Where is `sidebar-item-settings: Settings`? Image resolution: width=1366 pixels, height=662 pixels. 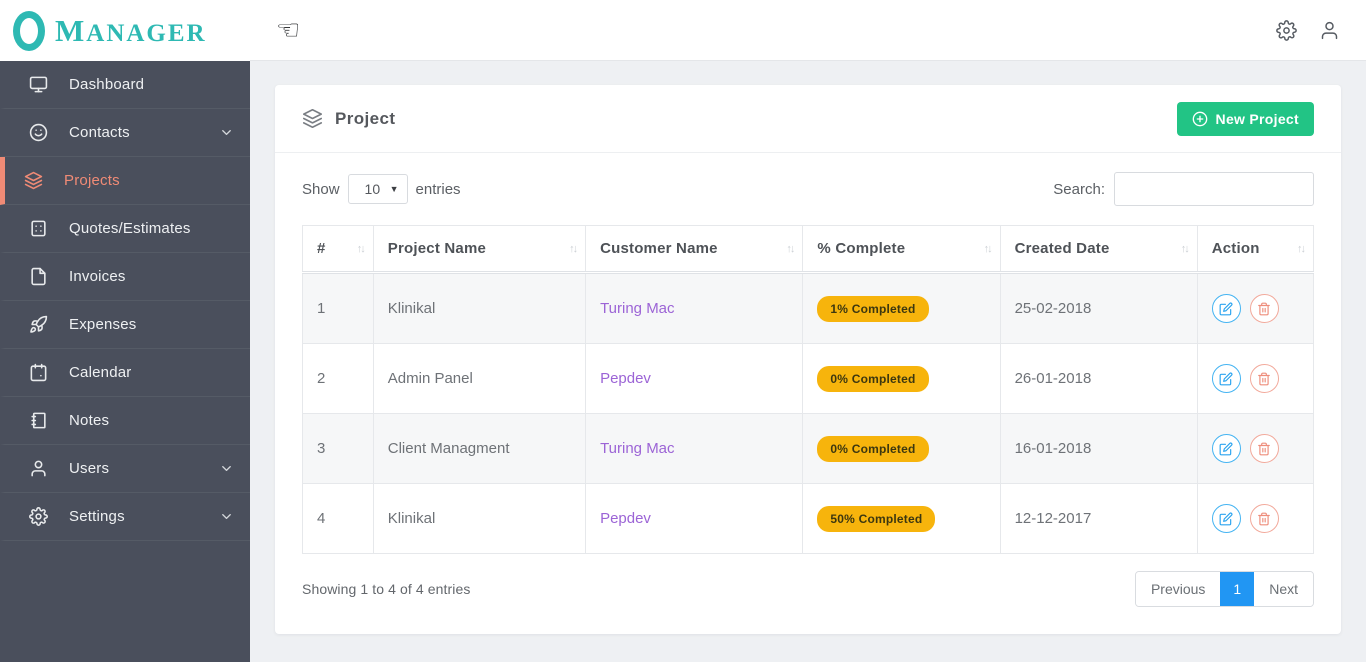 sidebar-item-settings: Settings is located at coordinates (125, 517).